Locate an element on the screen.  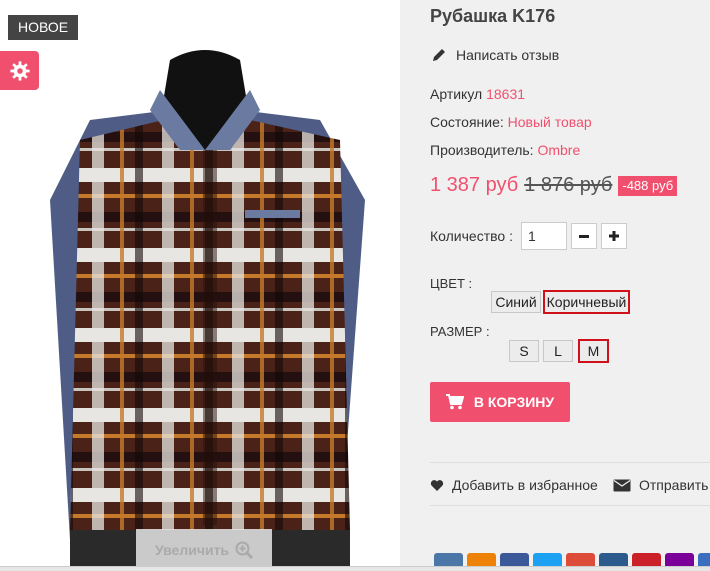
quantity-decrease-button is located at coordinates (583, 236).